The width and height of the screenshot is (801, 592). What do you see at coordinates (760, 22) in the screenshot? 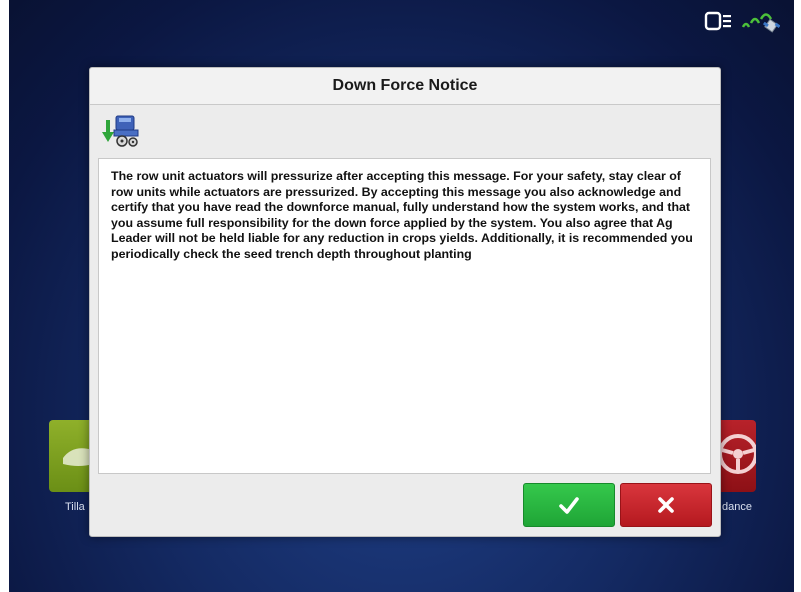
I see `gps-signal-icon` at bounding box center [760, 22].